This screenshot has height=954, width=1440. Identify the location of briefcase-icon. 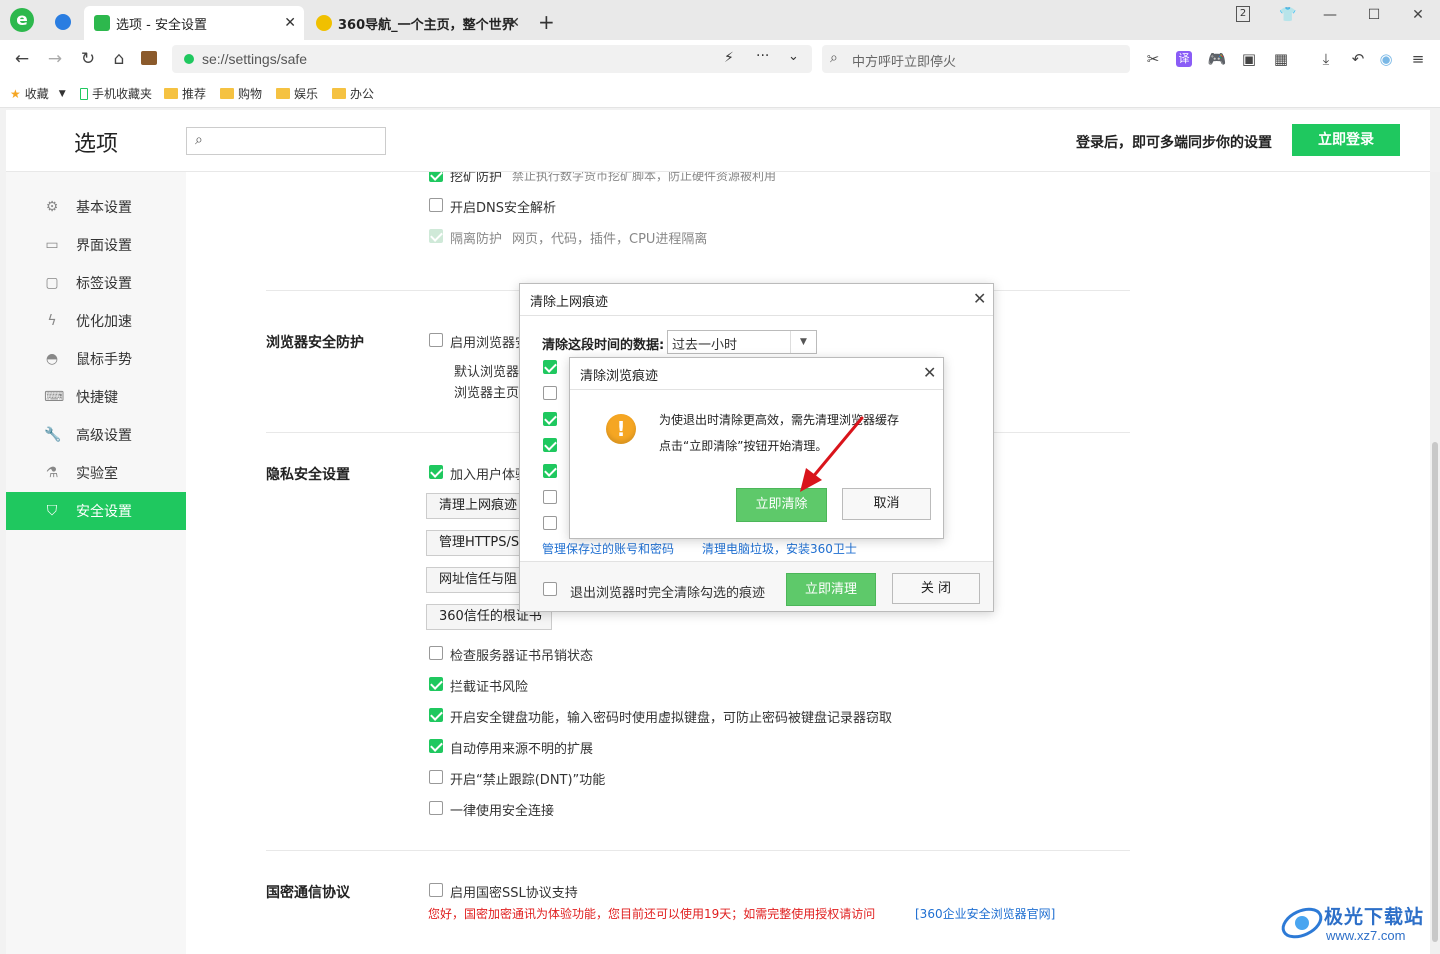
(149, 58).